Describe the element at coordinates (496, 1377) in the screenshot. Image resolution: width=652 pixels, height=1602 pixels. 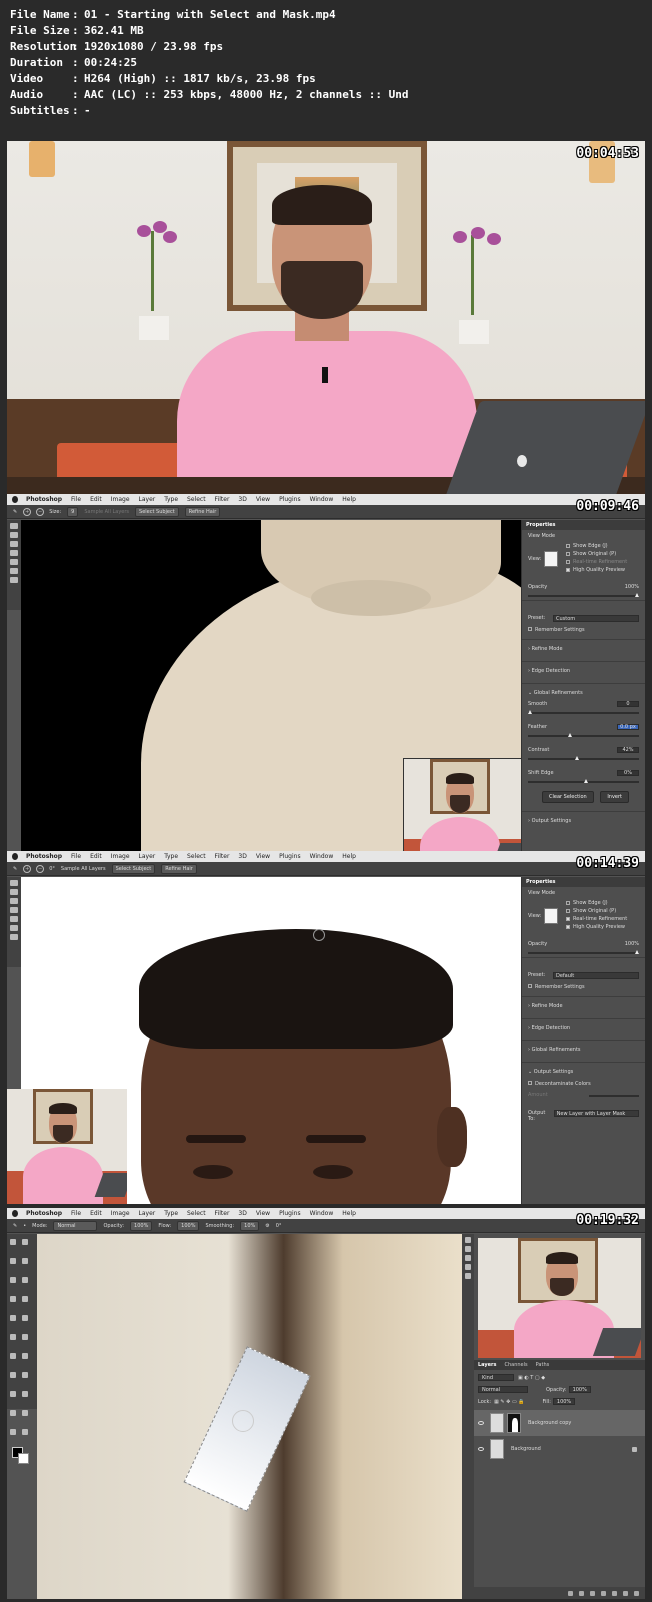
I see `kind-filter-select: Kind` at that location.